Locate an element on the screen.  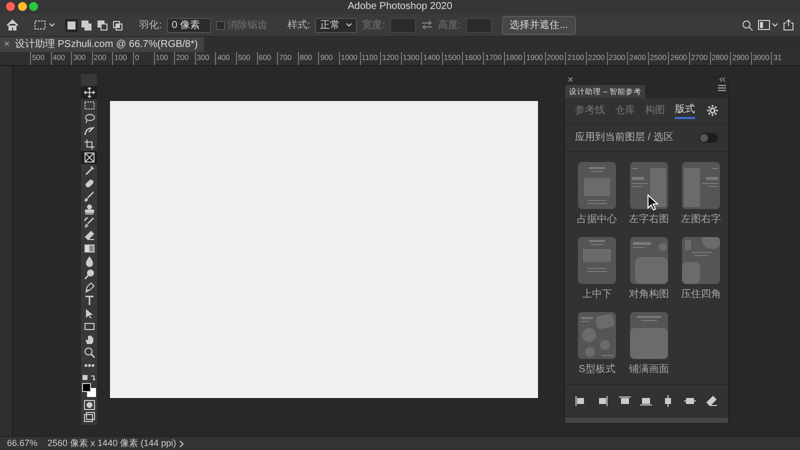
workspace-icon is located at coordinates (764, 25).